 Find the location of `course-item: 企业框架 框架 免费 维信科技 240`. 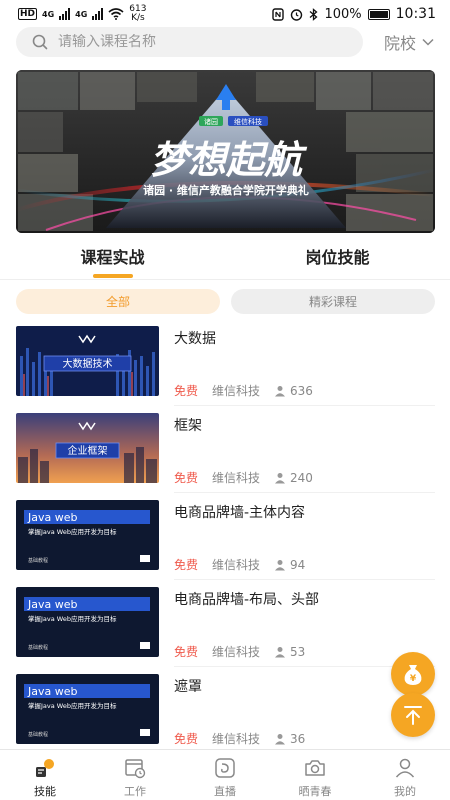

course-item: 企业框架 框架 免费 维信科技 240 is located at coordinates (225, 453).